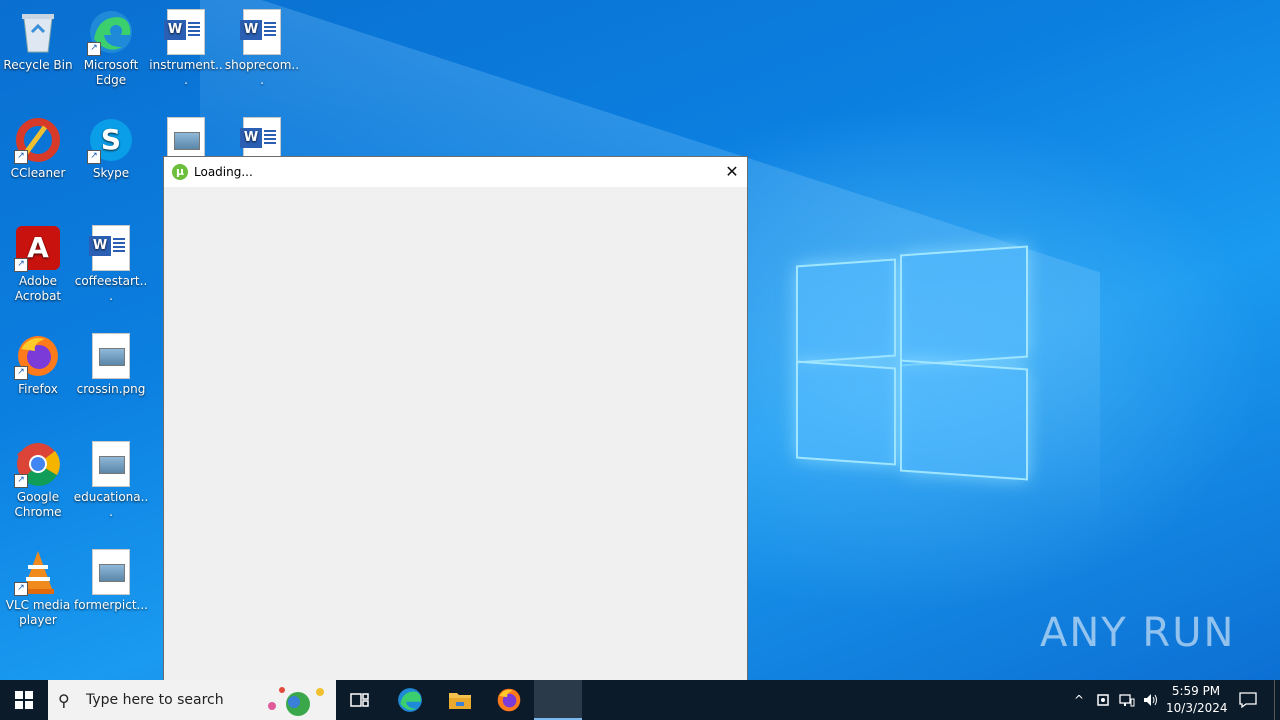  What do you see at coordinates (38, 32) in the screenshot?
I see `recycle-bin-icon` at bounding box center [38, 32].